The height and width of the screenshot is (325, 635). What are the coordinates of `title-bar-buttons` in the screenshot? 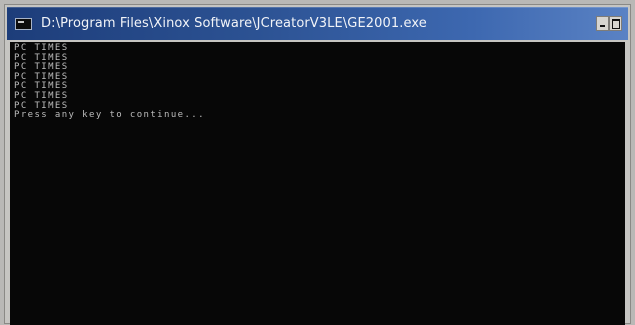 It's located at (609, 23).